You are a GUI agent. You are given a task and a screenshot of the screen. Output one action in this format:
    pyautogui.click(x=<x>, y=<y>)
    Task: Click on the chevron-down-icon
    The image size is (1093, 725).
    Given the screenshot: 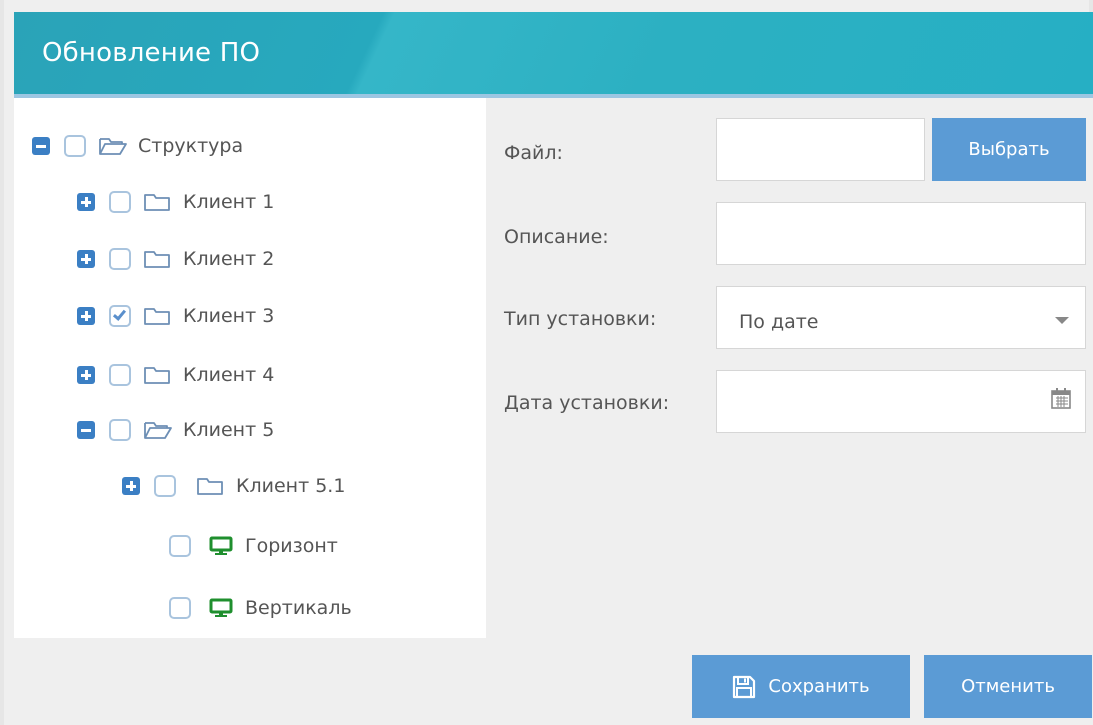 What is the action you would take?
    pyautogui.click(x=1062, y=320)
    